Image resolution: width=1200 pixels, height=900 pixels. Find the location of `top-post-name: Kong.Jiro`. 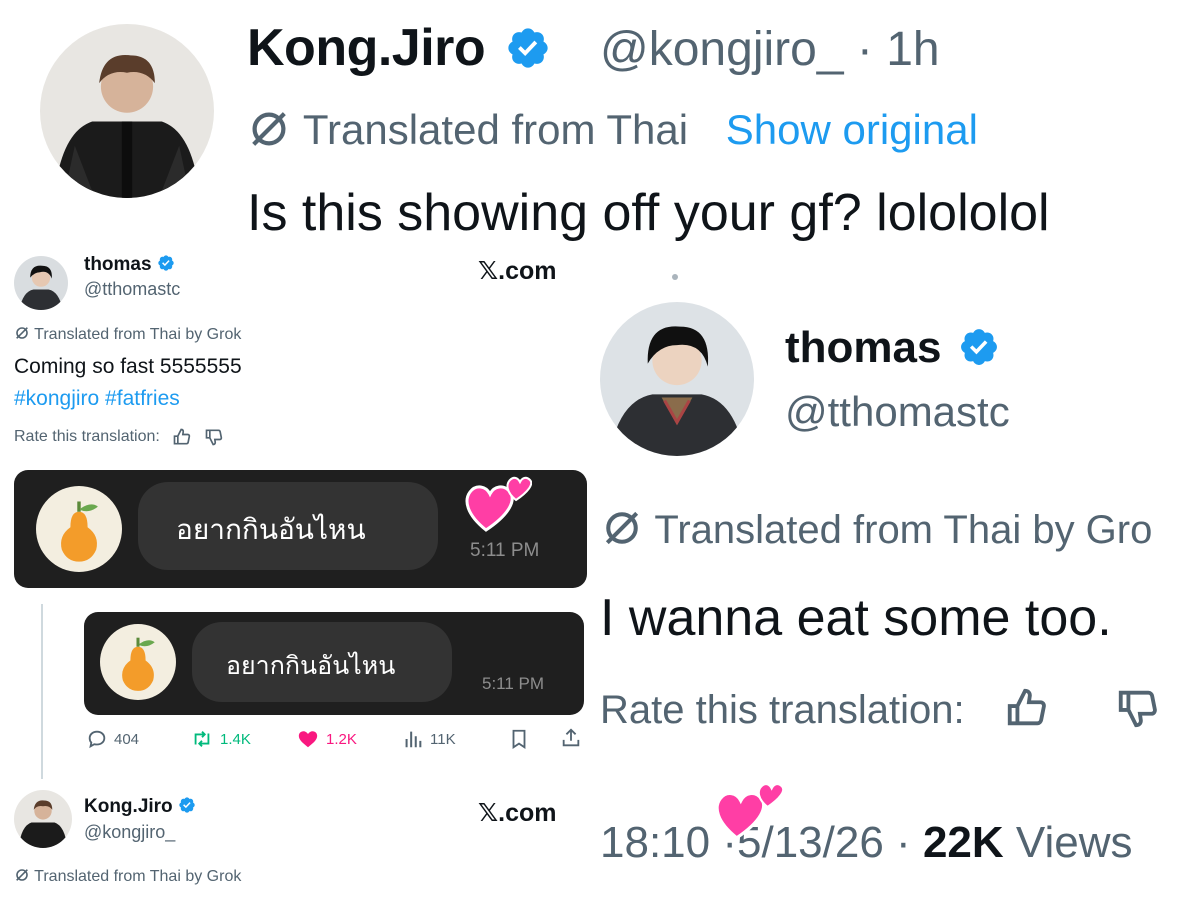

top-post-name: Kong.Jiro is located at coordinates (399, 48).